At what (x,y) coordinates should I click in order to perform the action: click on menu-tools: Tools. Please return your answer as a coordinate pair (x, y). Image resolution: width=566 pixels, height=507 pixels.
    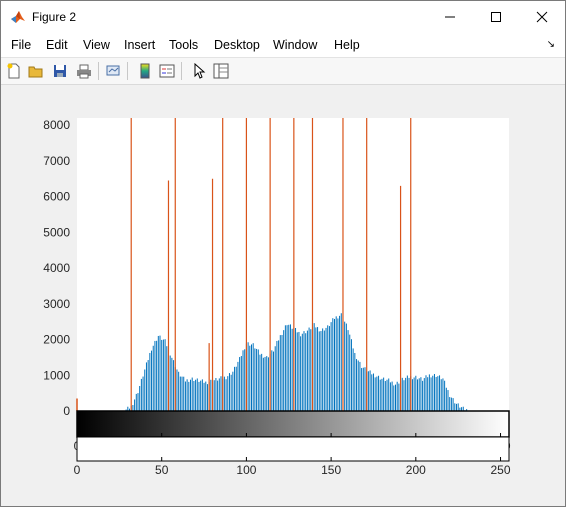
    Looking at the image, I should click on (183, 45).